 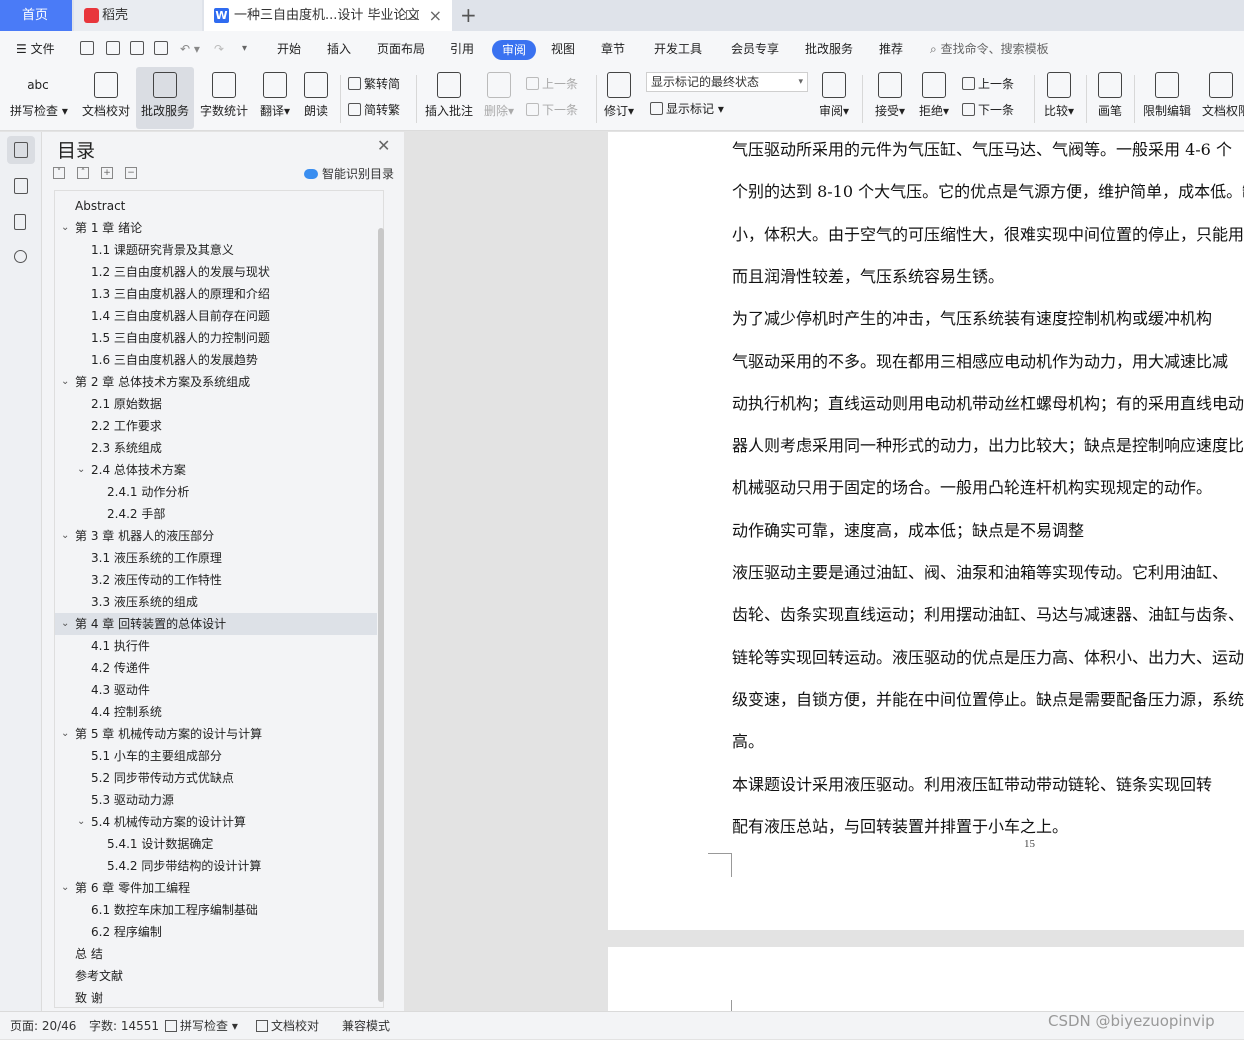 What do you see at coordinates (216, 734) in the screenshot?
I see `toc-item: ⌄ 第 5 章 机械传动方案的设计与计算` at bounding box center [216, 734].